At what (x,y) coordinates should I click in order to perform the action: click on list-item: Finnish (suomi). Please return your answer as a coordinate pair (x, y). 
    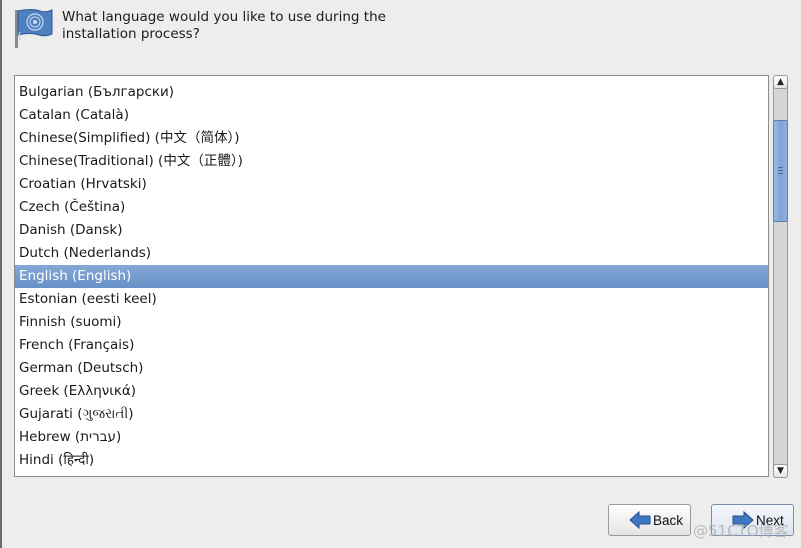
    Looking at the image, I should click on (391, 322).